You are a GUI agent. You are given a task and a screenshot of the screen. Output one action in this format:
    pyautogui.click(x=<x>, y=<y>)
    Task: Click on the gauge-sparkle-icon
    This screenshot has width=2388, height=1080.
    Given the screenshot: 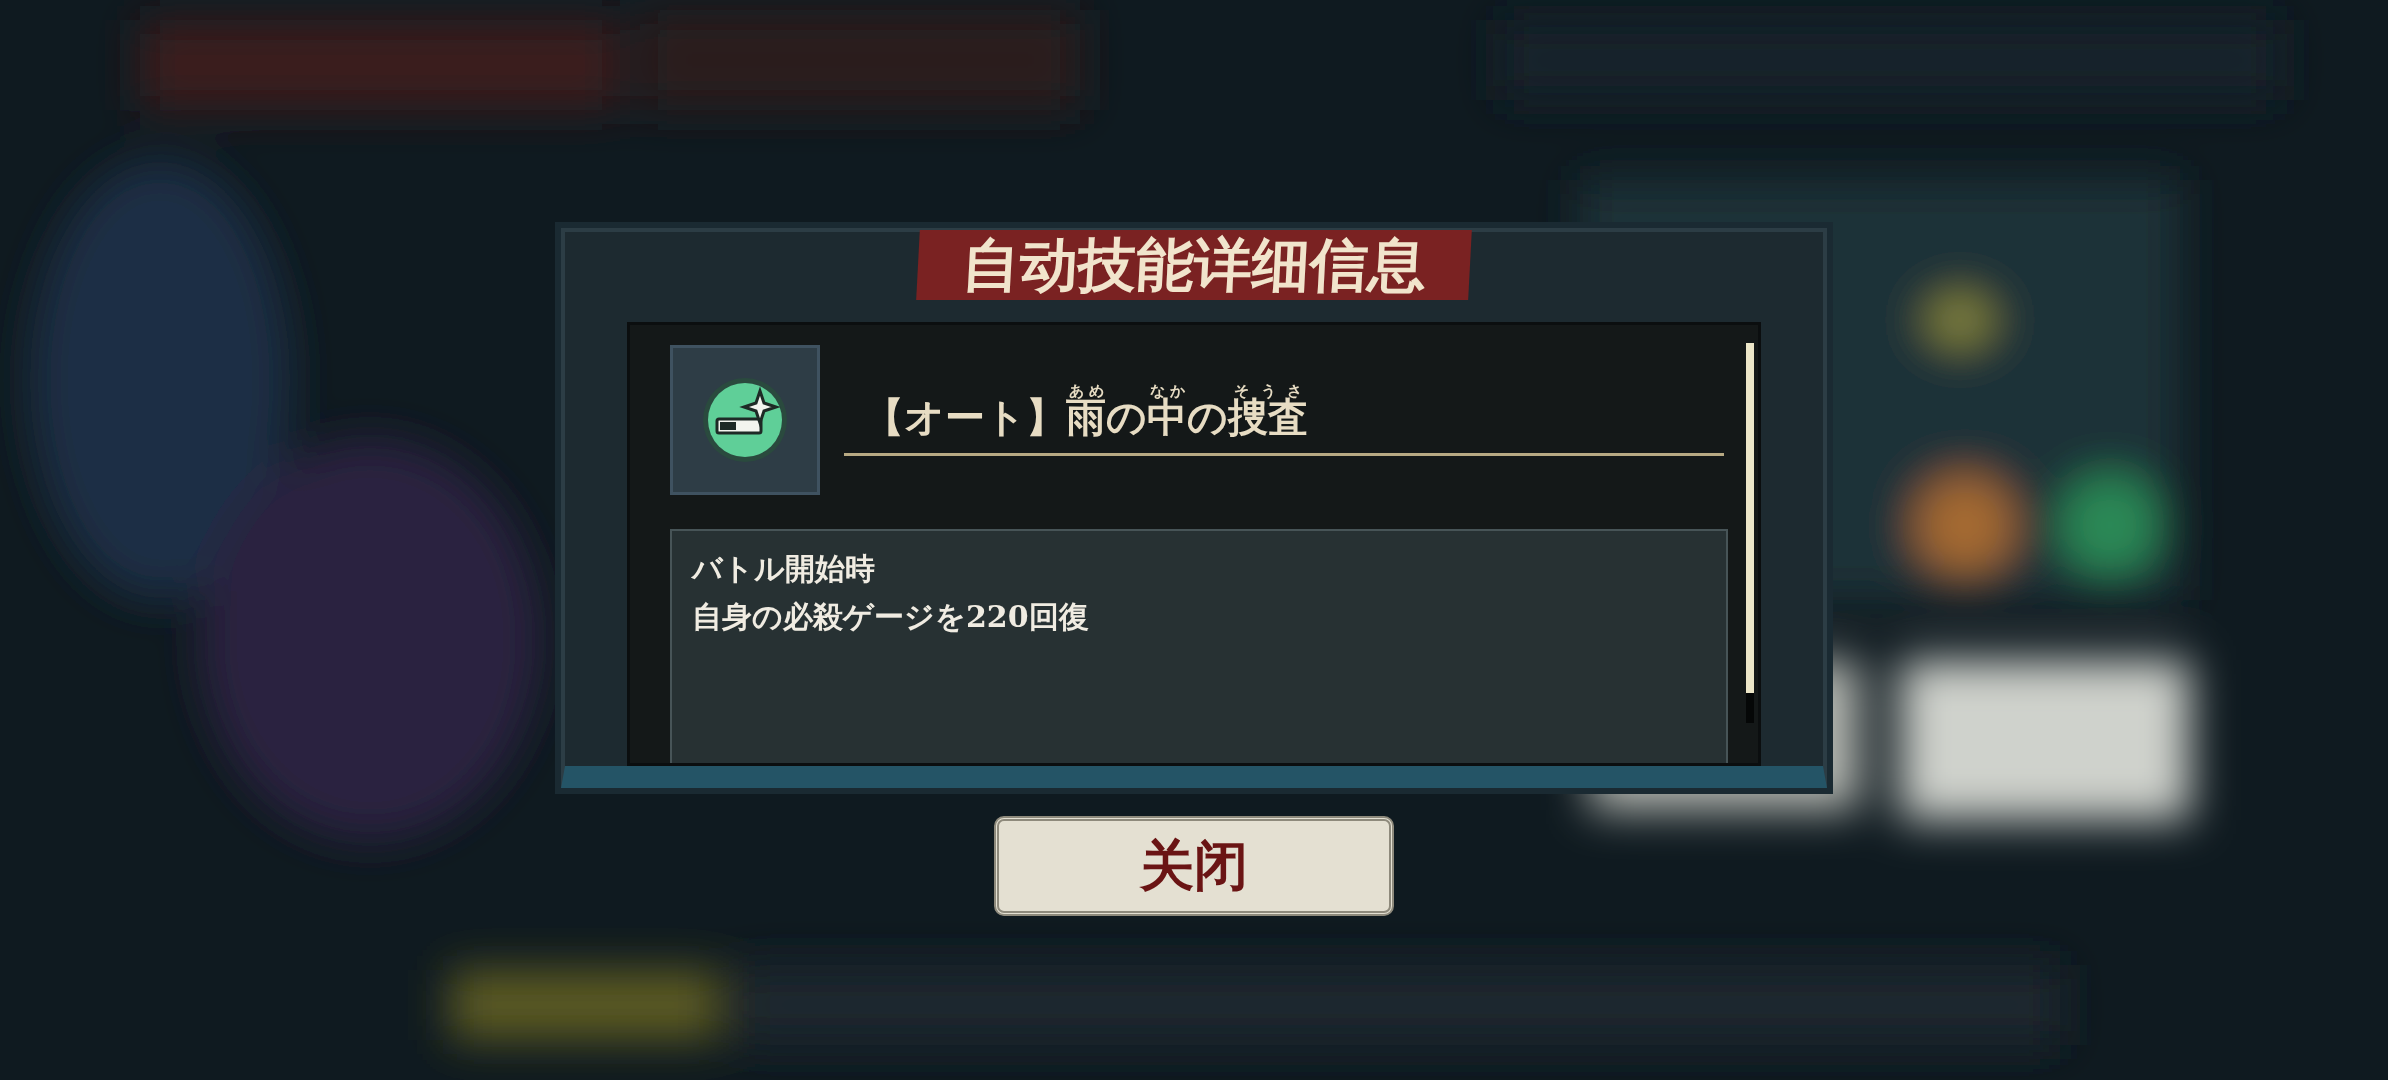 What is the action you would take?
    pyautogui.click(x=745, y=420)
    